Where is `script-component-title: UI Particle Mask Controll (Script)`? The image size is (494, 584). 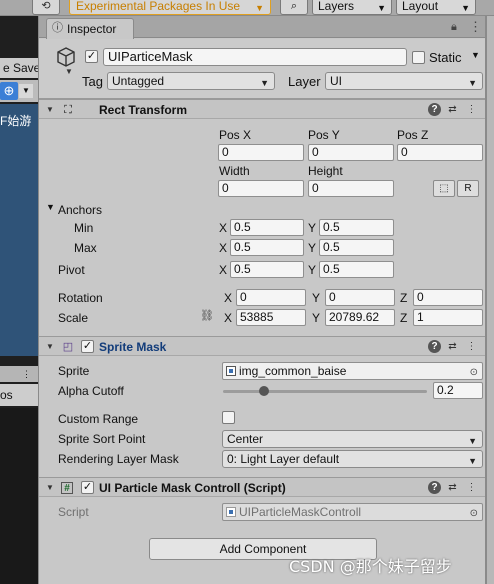
script-component-title: UI Particle Mask Controll (Script) is located at coordinates (192, 488).